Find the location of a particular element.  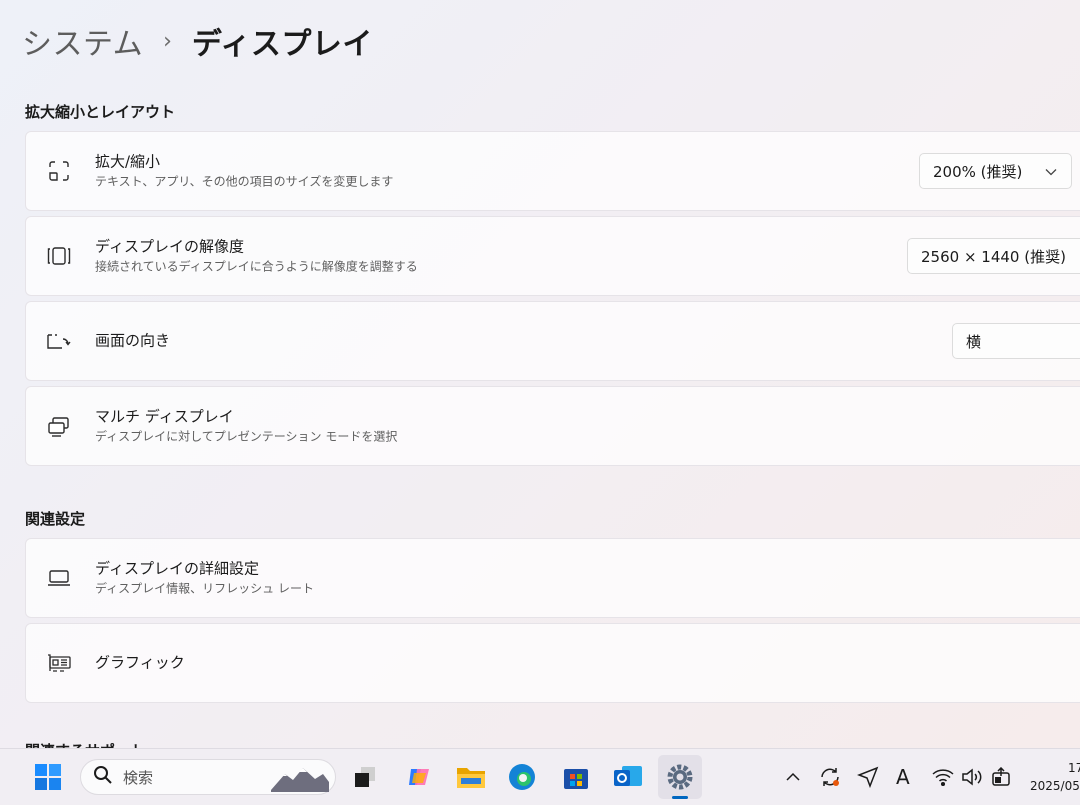

battery-charging-icon is located at coordinates (1001, 777).